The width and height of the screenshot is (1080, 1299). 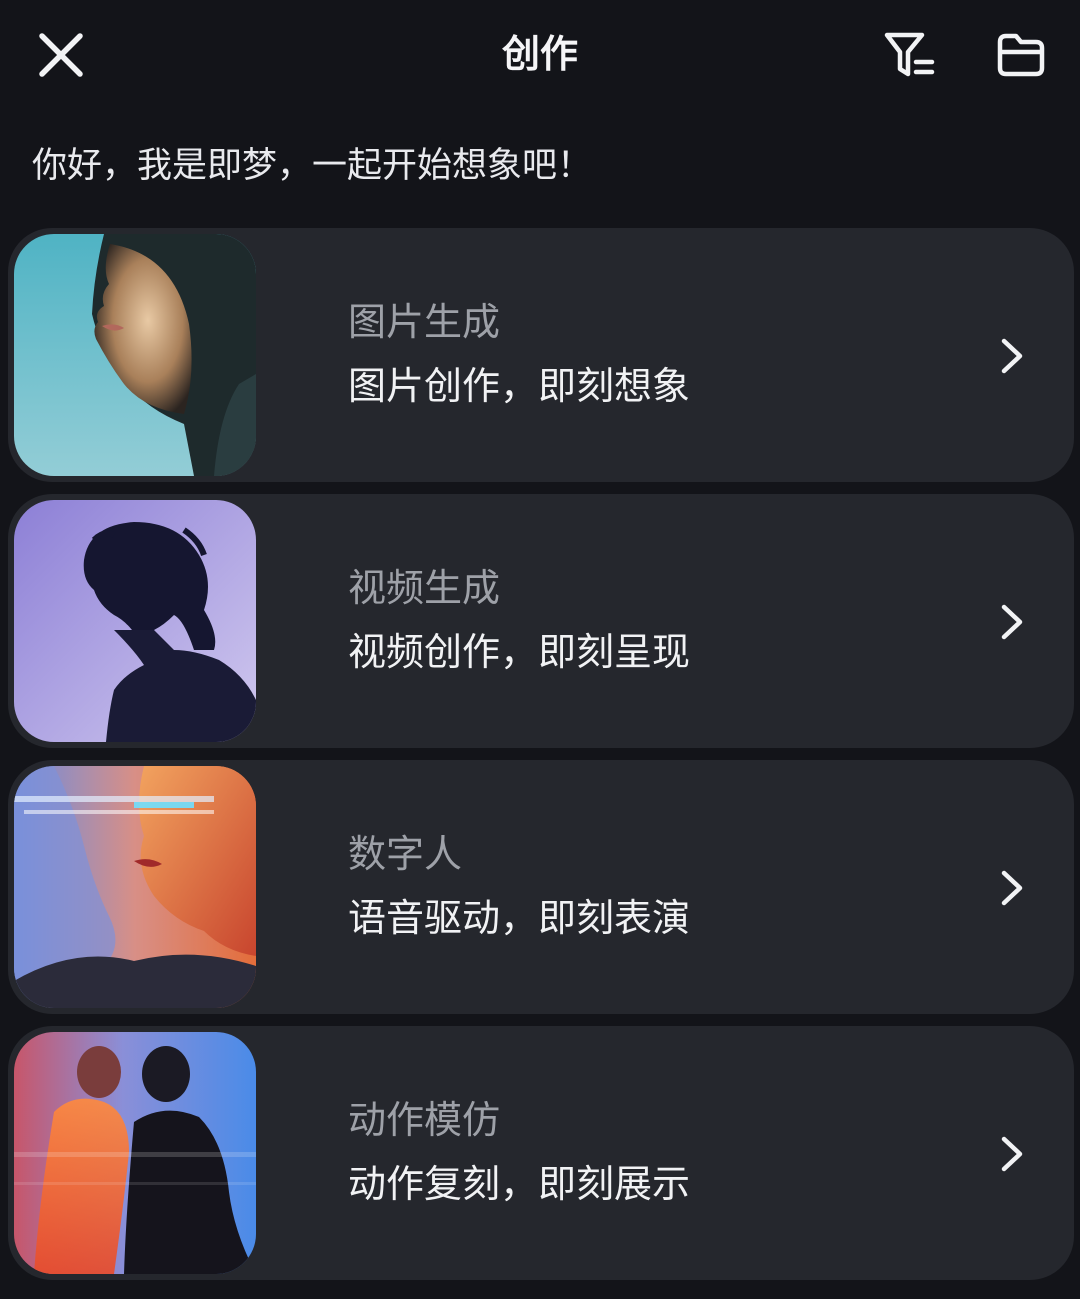 What do you see at coordinates (424, 322) in the screenshot?
I see `card-title: 图片生成` at bounding box center [424, 322].